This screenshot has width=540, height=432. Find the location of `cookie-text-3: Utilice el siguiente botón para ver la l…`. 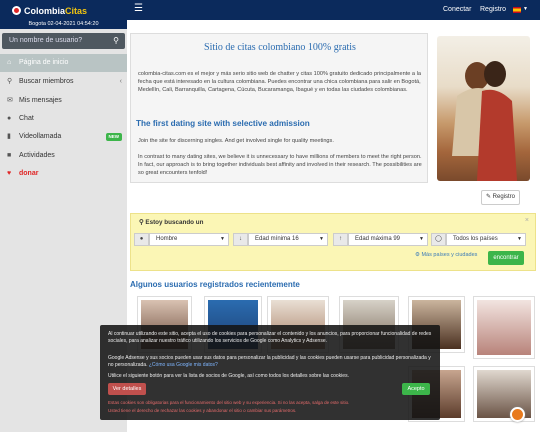

cookie-text-3: Utilice el siguiente botón para ver la l… is located at coordinates (228, 376).